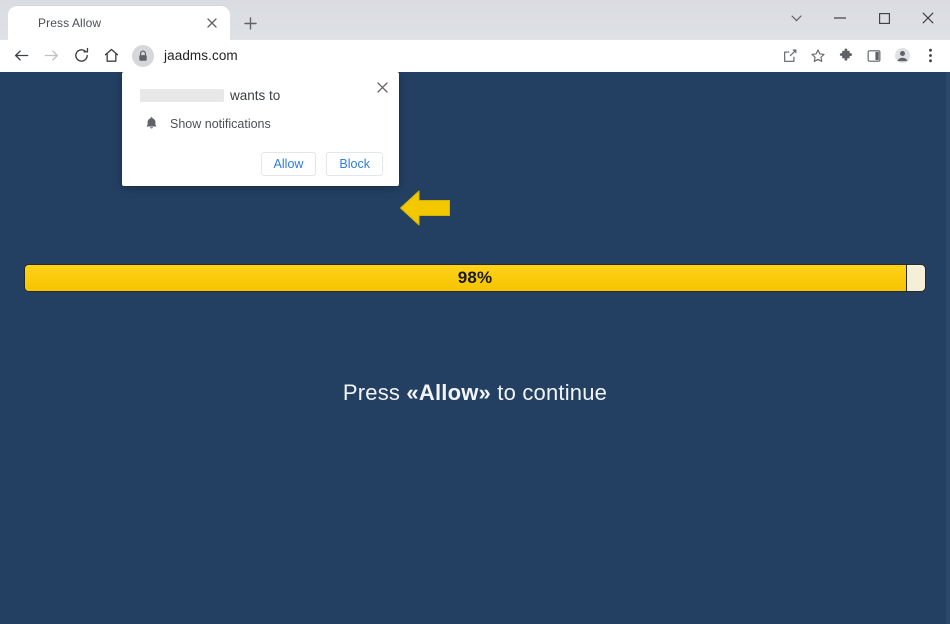 The image size is (950, 624). I want to click on star-icon, so click(818, 56).